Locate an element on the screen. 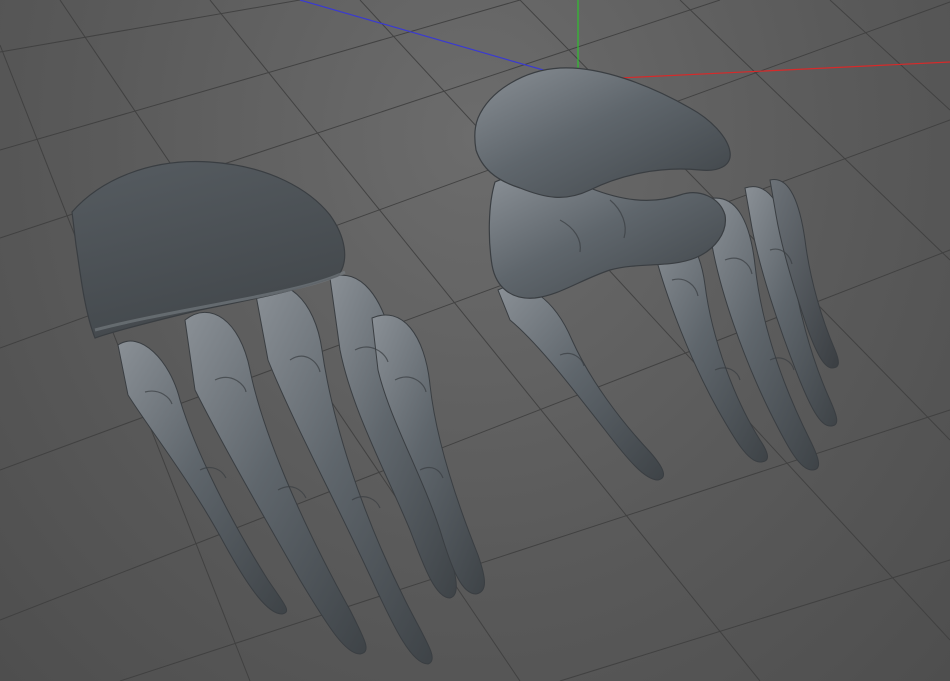 The height and width of the screenshot is (681, 950). x-axis-line is located at coordinates (763, 71).